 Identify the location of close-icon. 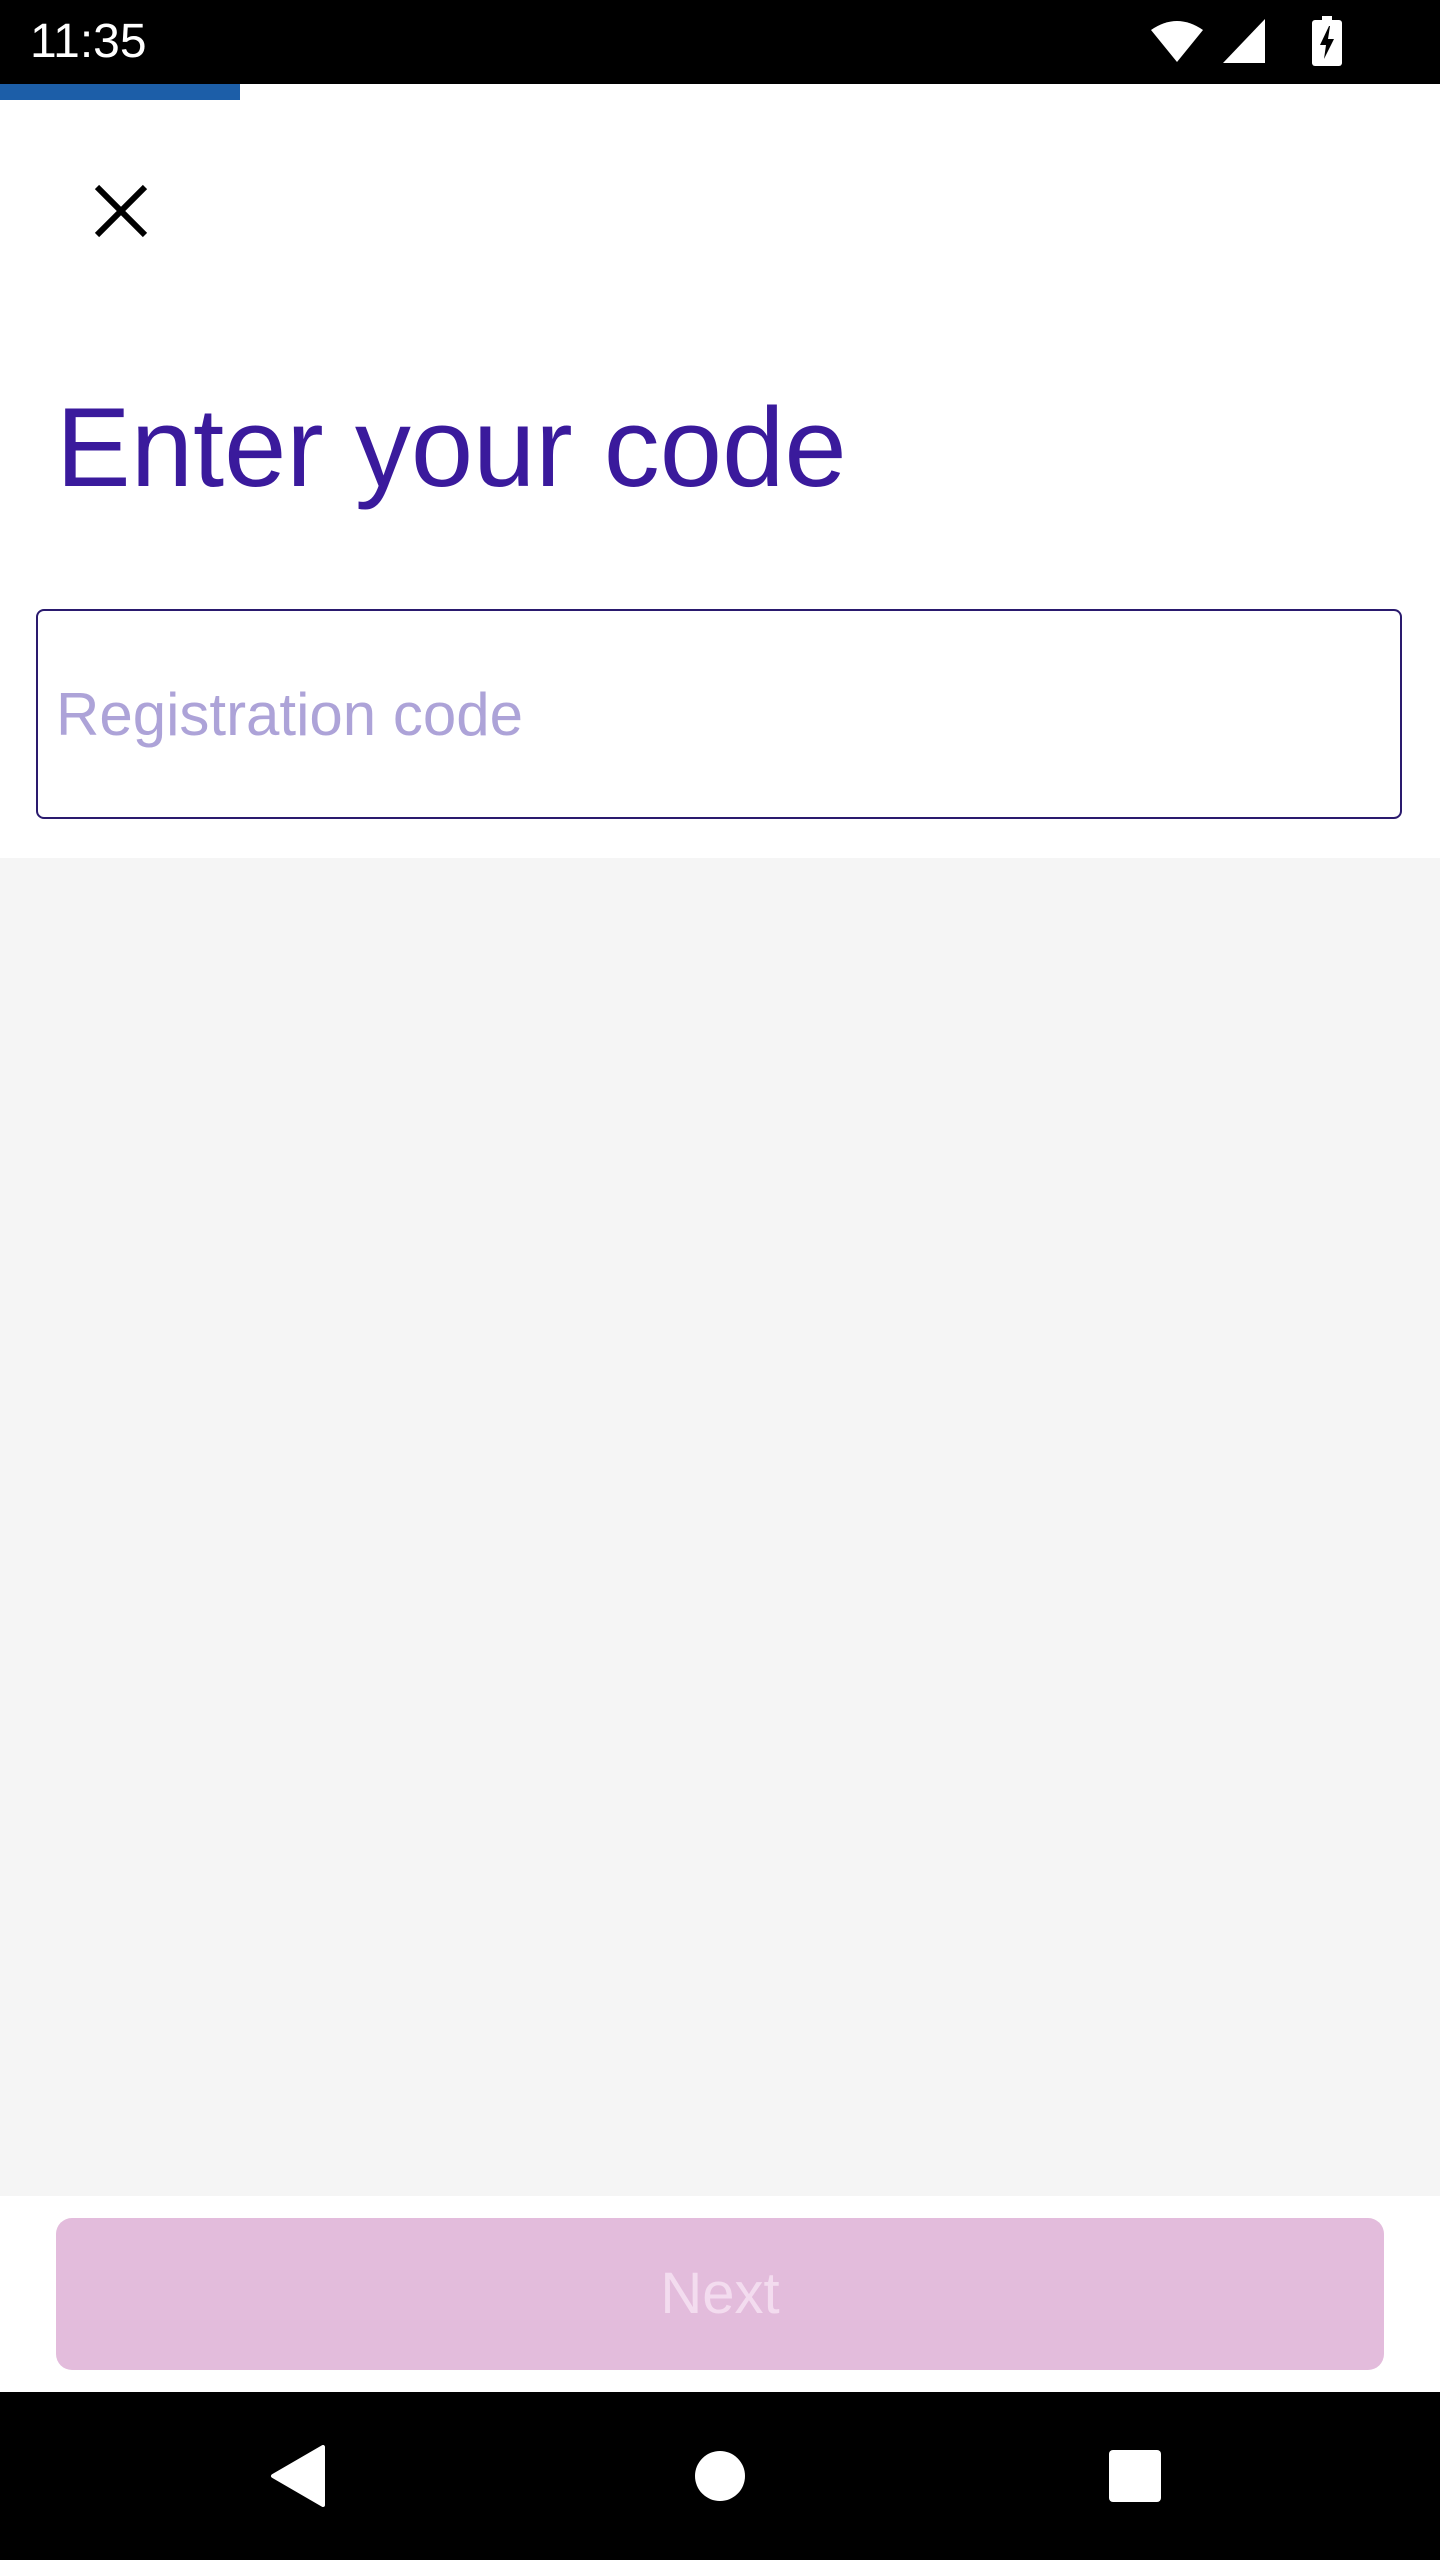
(121, 211).